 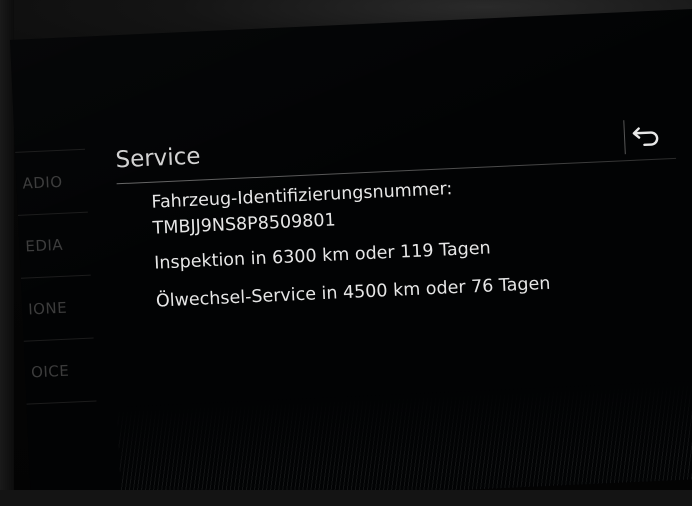 What do you see at coordinates (57, 308) in the screenshot?
I see `side-menu-item-phone: IONE` at bounding box center [57, 308].